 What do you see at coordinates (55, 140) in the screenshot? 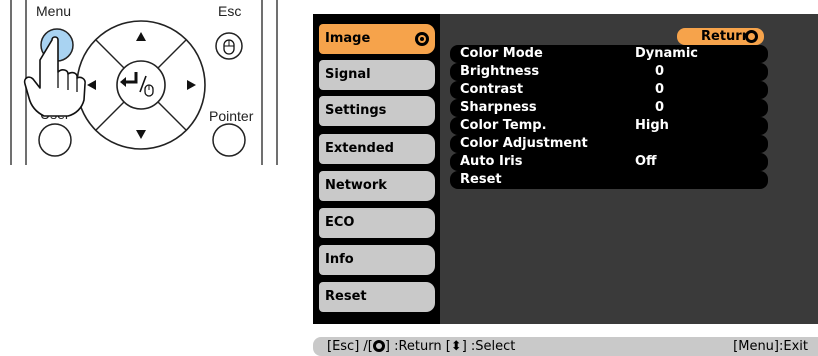
I see `user-button` at bounding box center [55, 140].